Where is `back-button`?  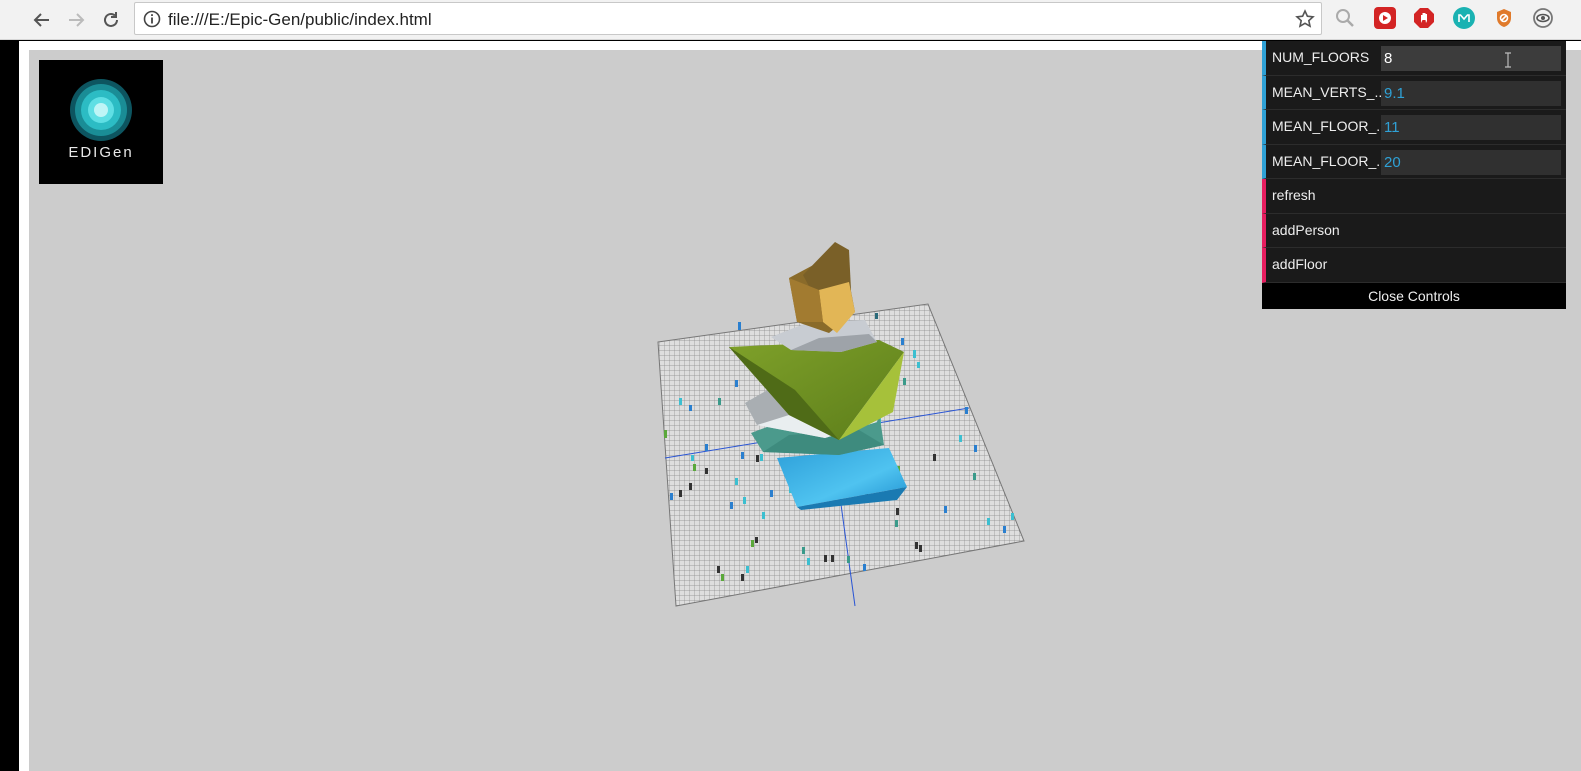
back-button is located at coordinates (42, 20).